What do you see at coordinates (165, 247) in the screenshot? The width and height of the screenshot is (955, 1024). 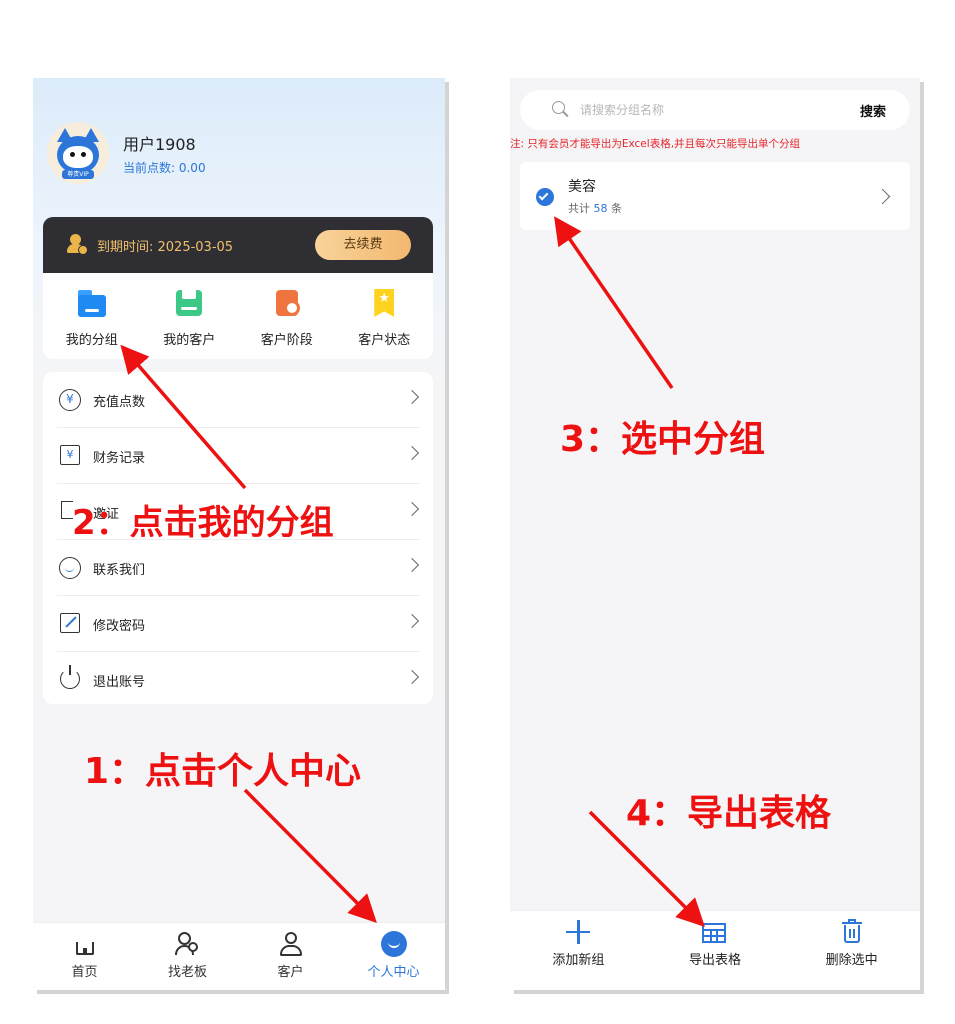 I see `expire-date: 到期时间: 2025-03-05` at bounding box center [165, 247].